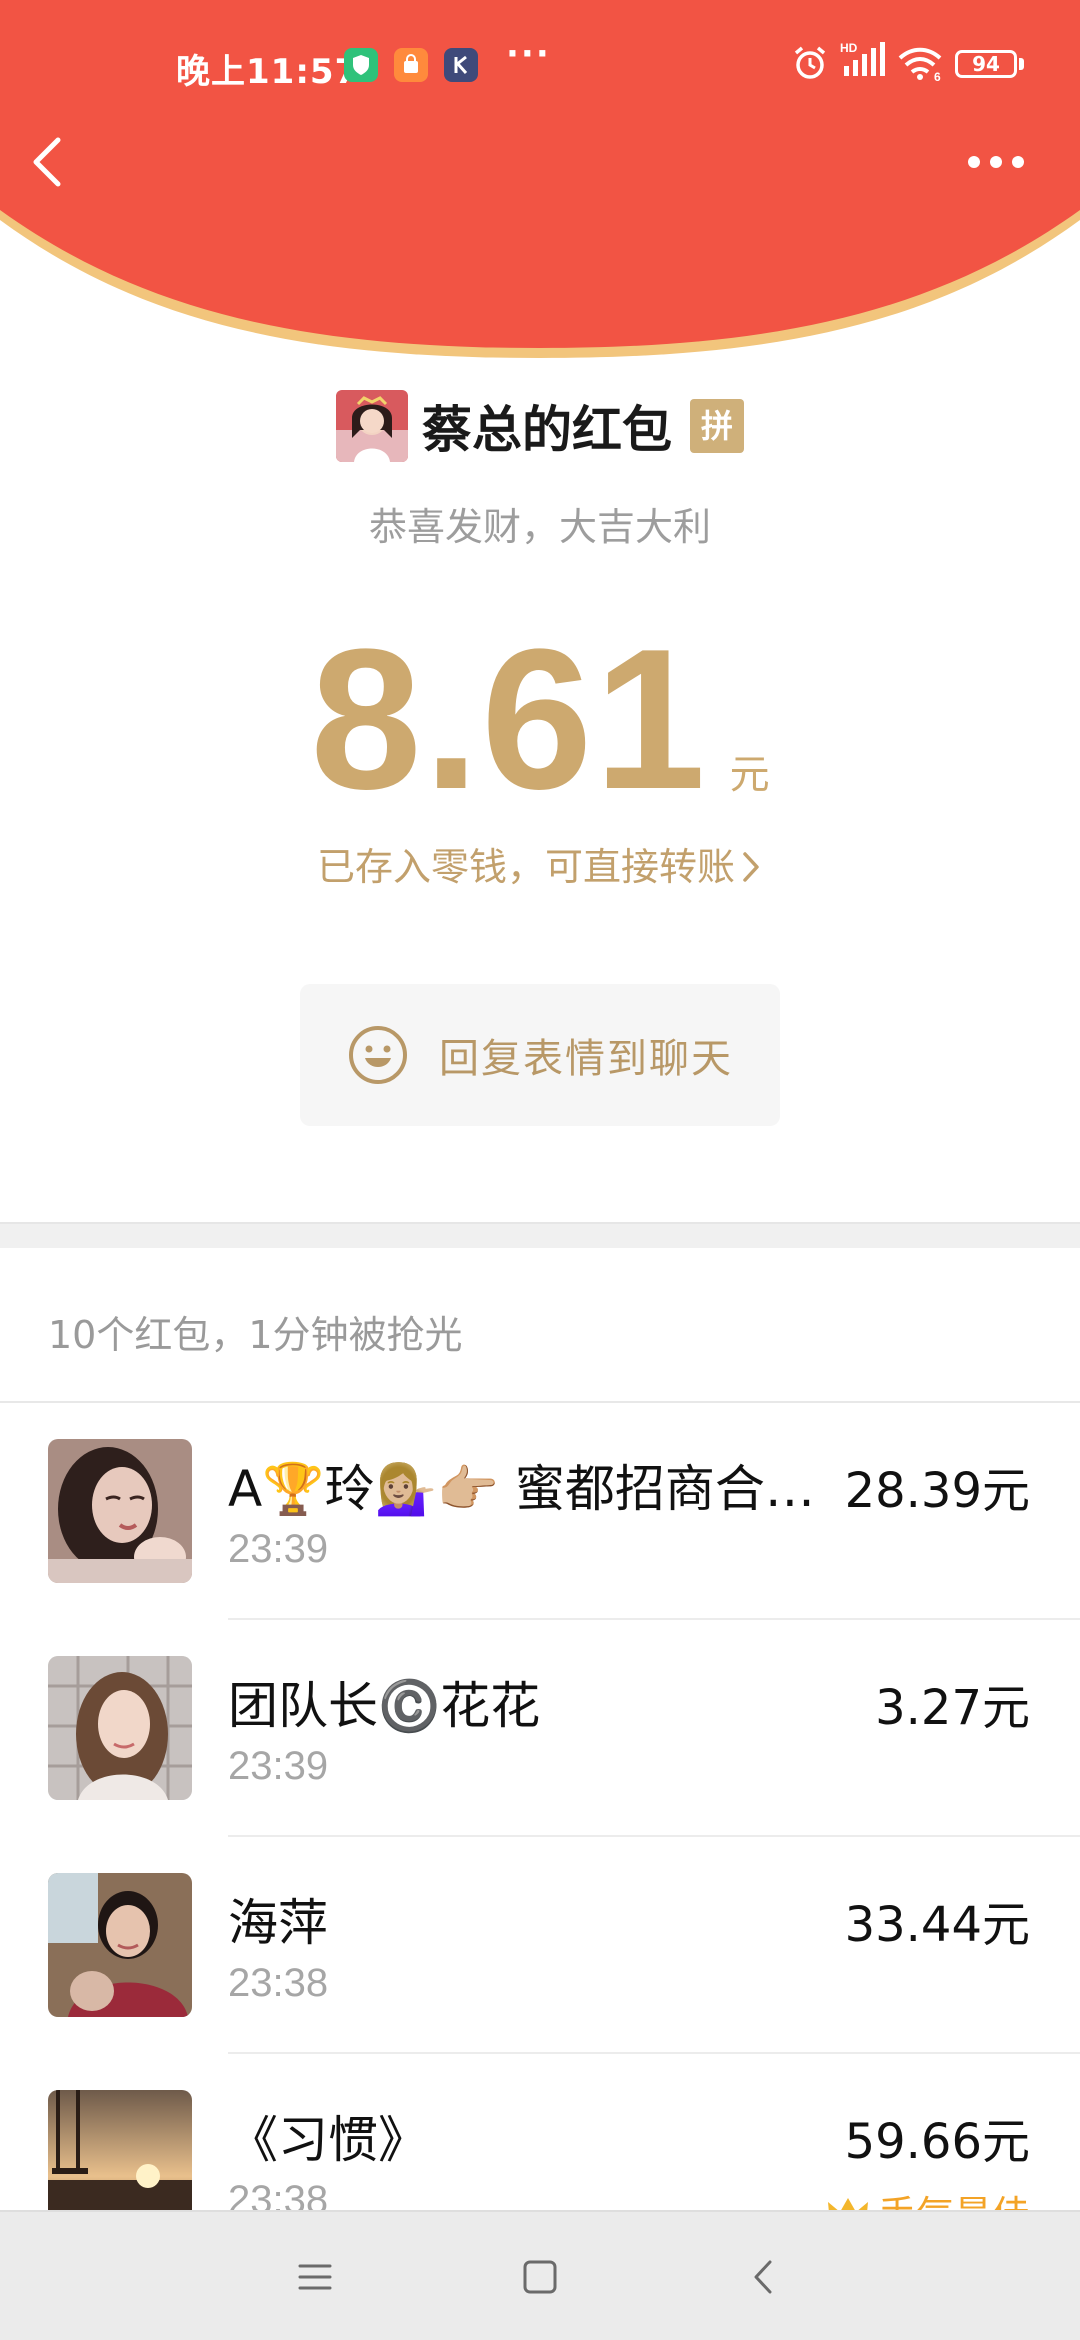 The image size is (1080, 2340). What do you see at coordinates (47, 162) in the screenshot?
I see `chevron-left-icon` at bounding box center [47, 162].